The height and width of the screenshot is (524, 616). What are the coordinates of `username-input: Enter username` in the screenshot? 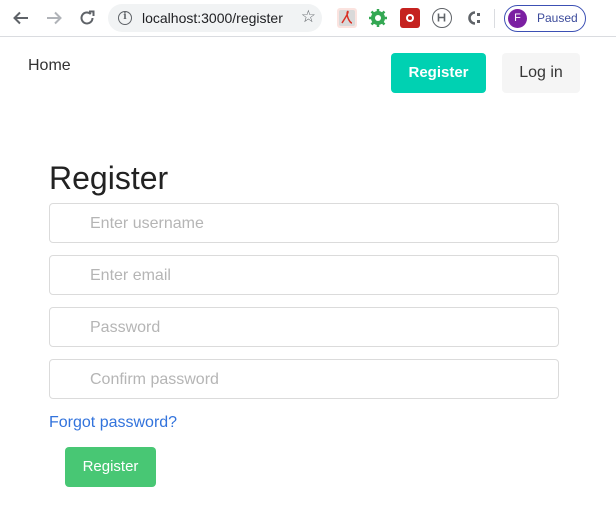 It's located at (304, 223).